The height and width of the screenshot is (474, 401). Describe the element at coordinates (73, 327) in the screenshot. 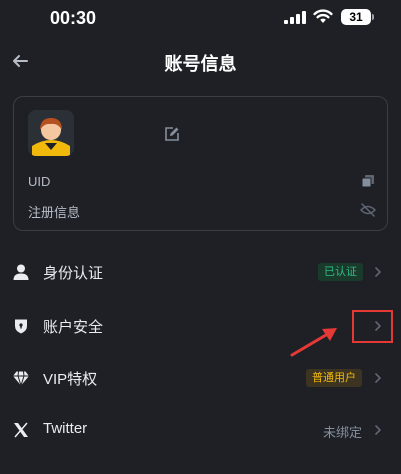

I see `account-security-label: 账户安全` at that location.